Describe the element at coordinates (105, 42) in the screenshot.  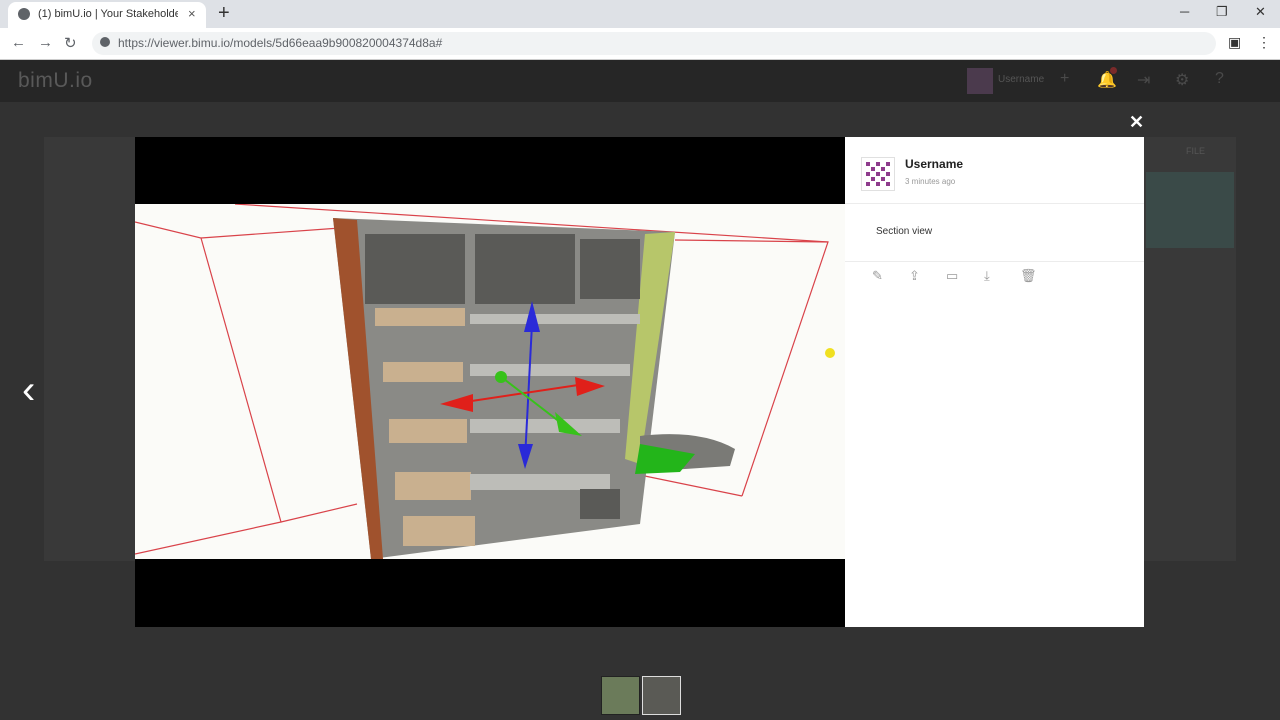
I see `site-info-icon` at that location.